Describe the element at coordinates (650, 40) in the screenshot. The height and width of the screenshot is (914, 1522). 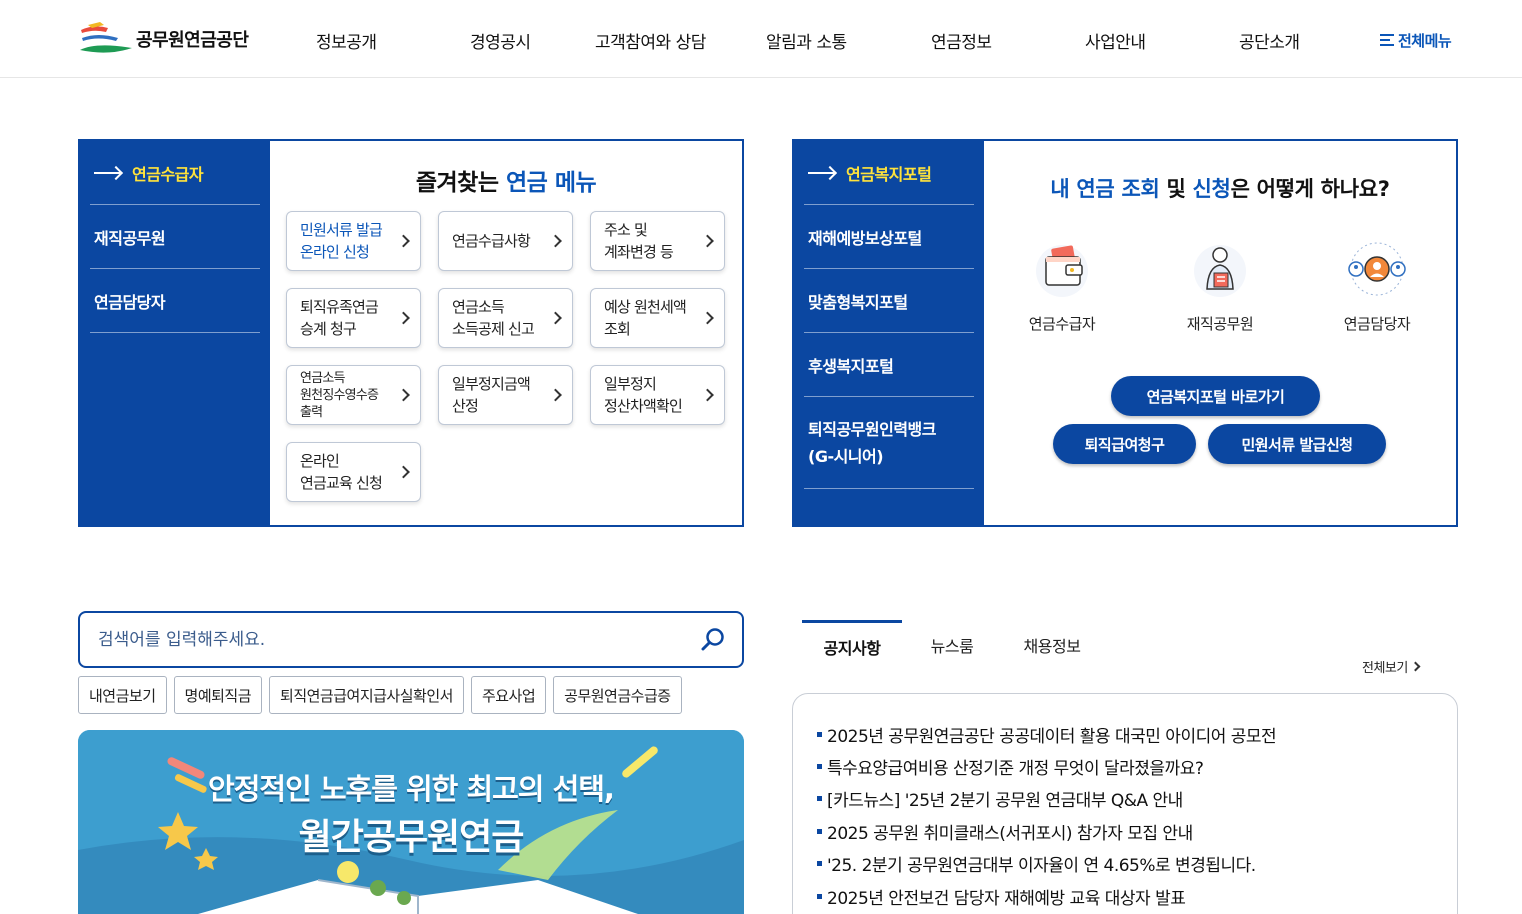
I see `nav-customer-consult: 고객참여와 상담` at that location.